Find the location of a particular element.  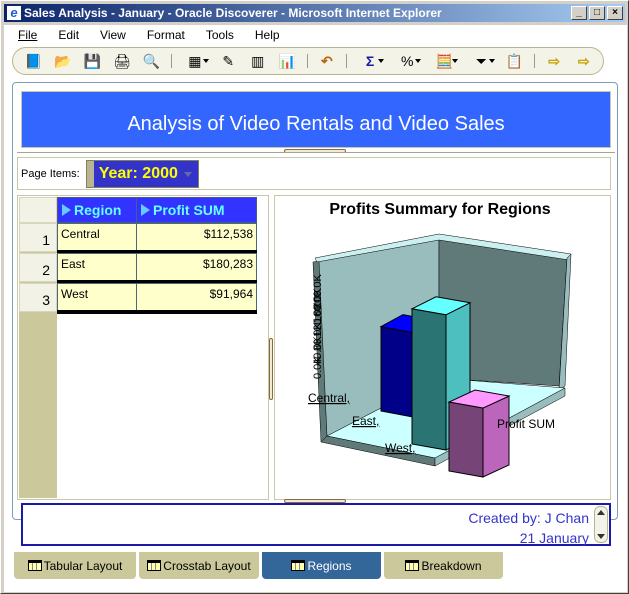

footer-scrollbar is located at coordinates (601, 524).